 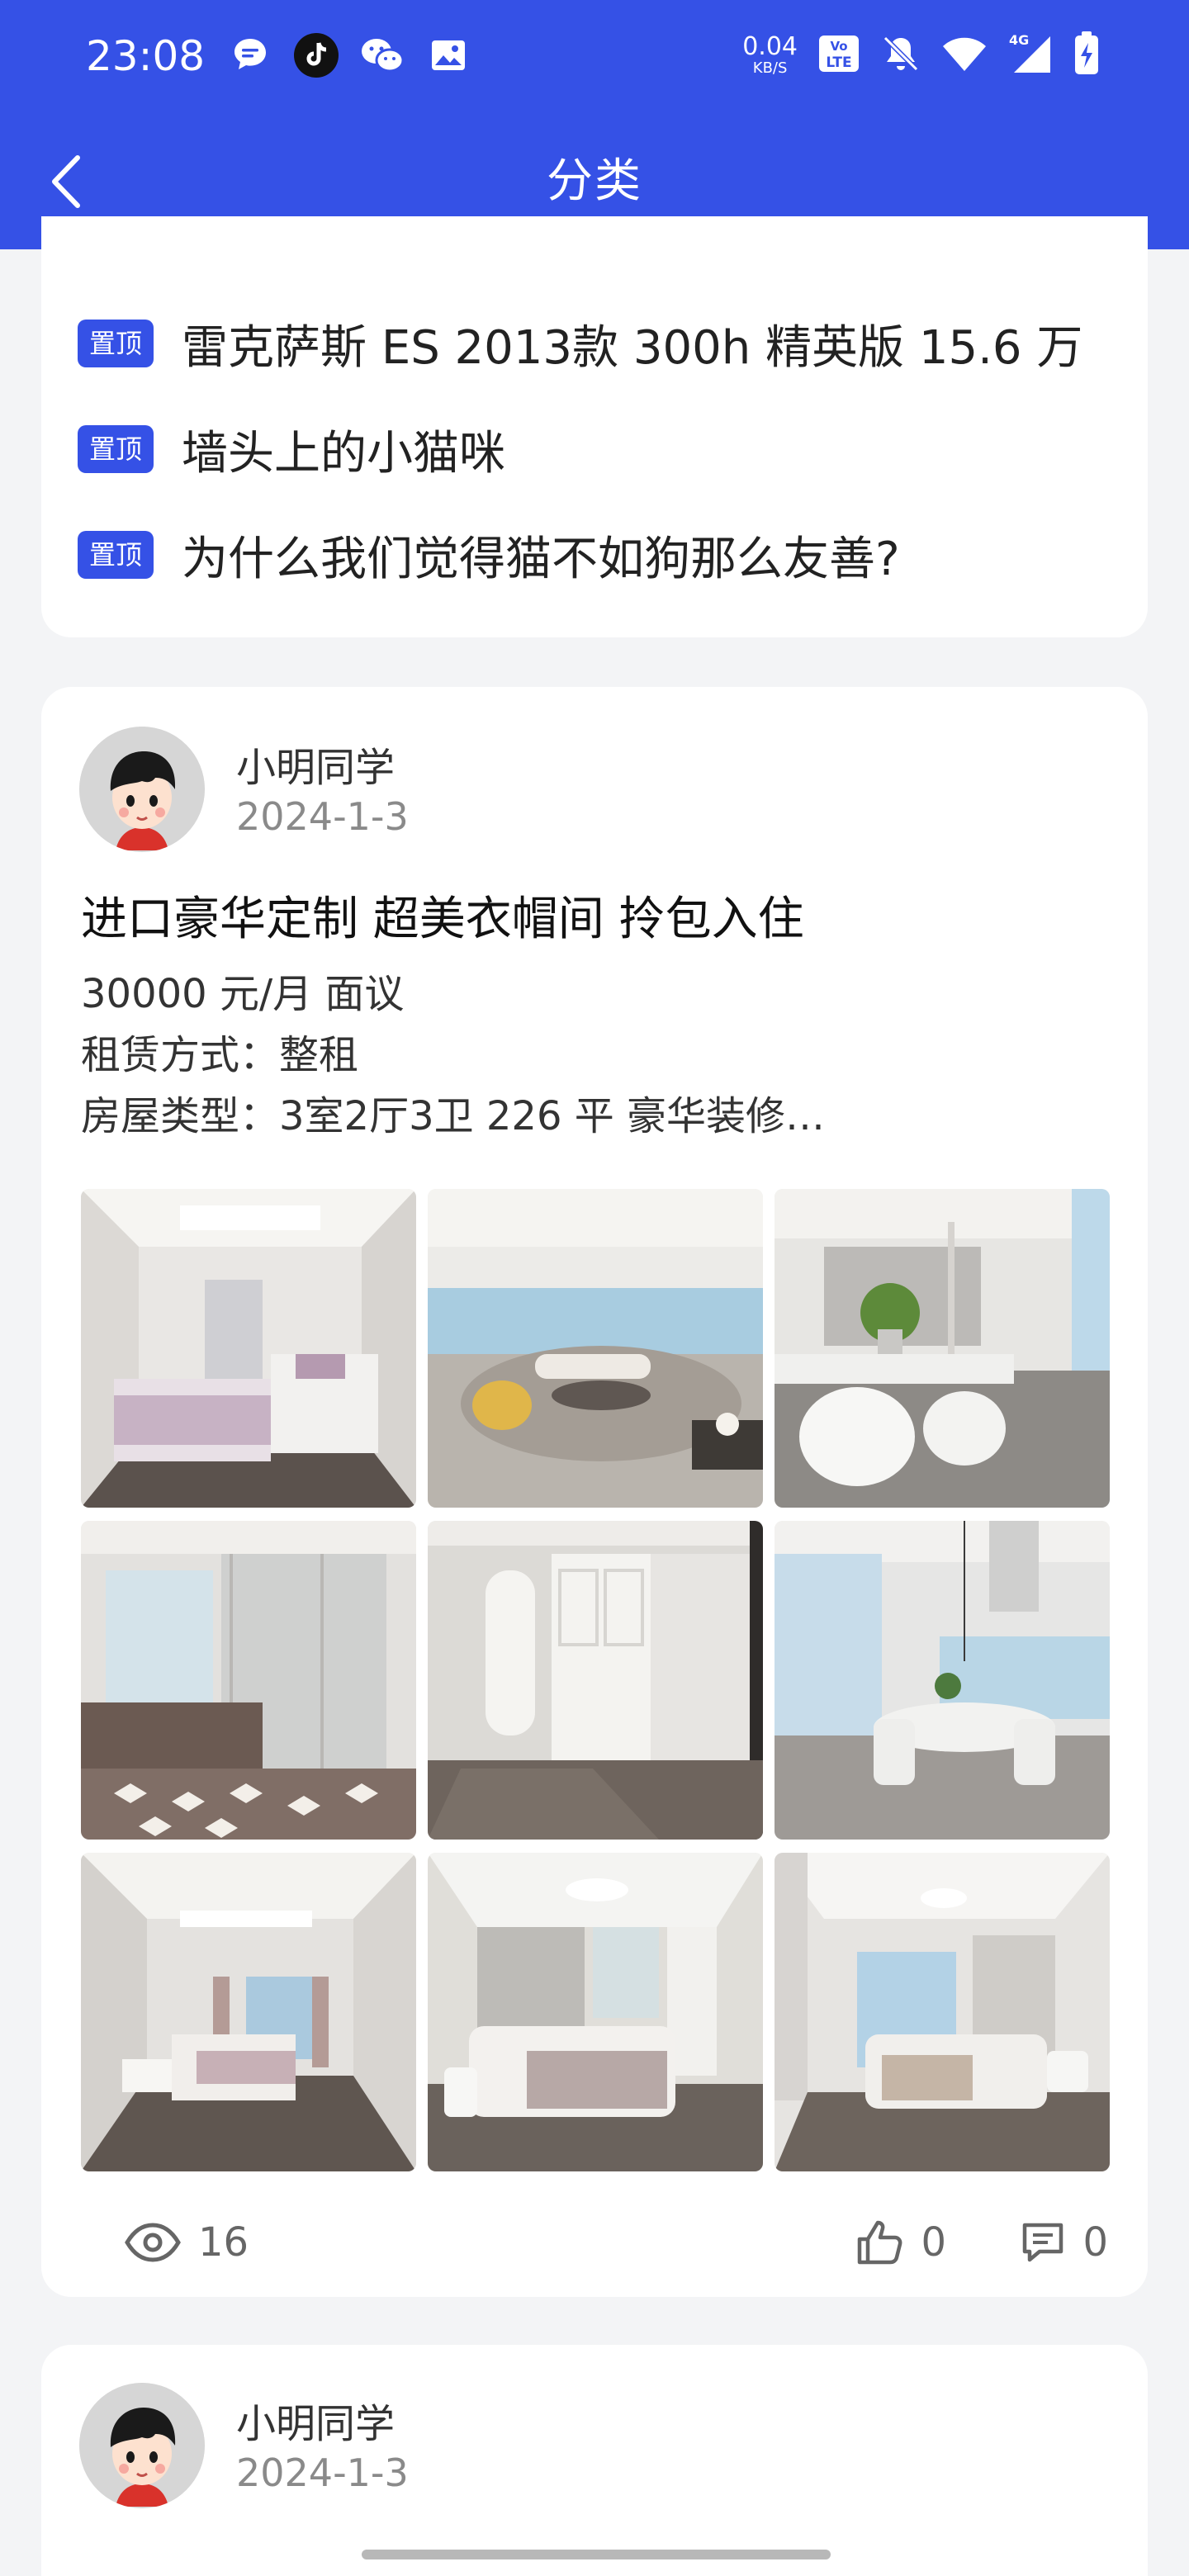 What do you see at coordinates (223, 2242) in the screenshot?
I see `view-count-value: 16` at bounding box center [223, 2242].